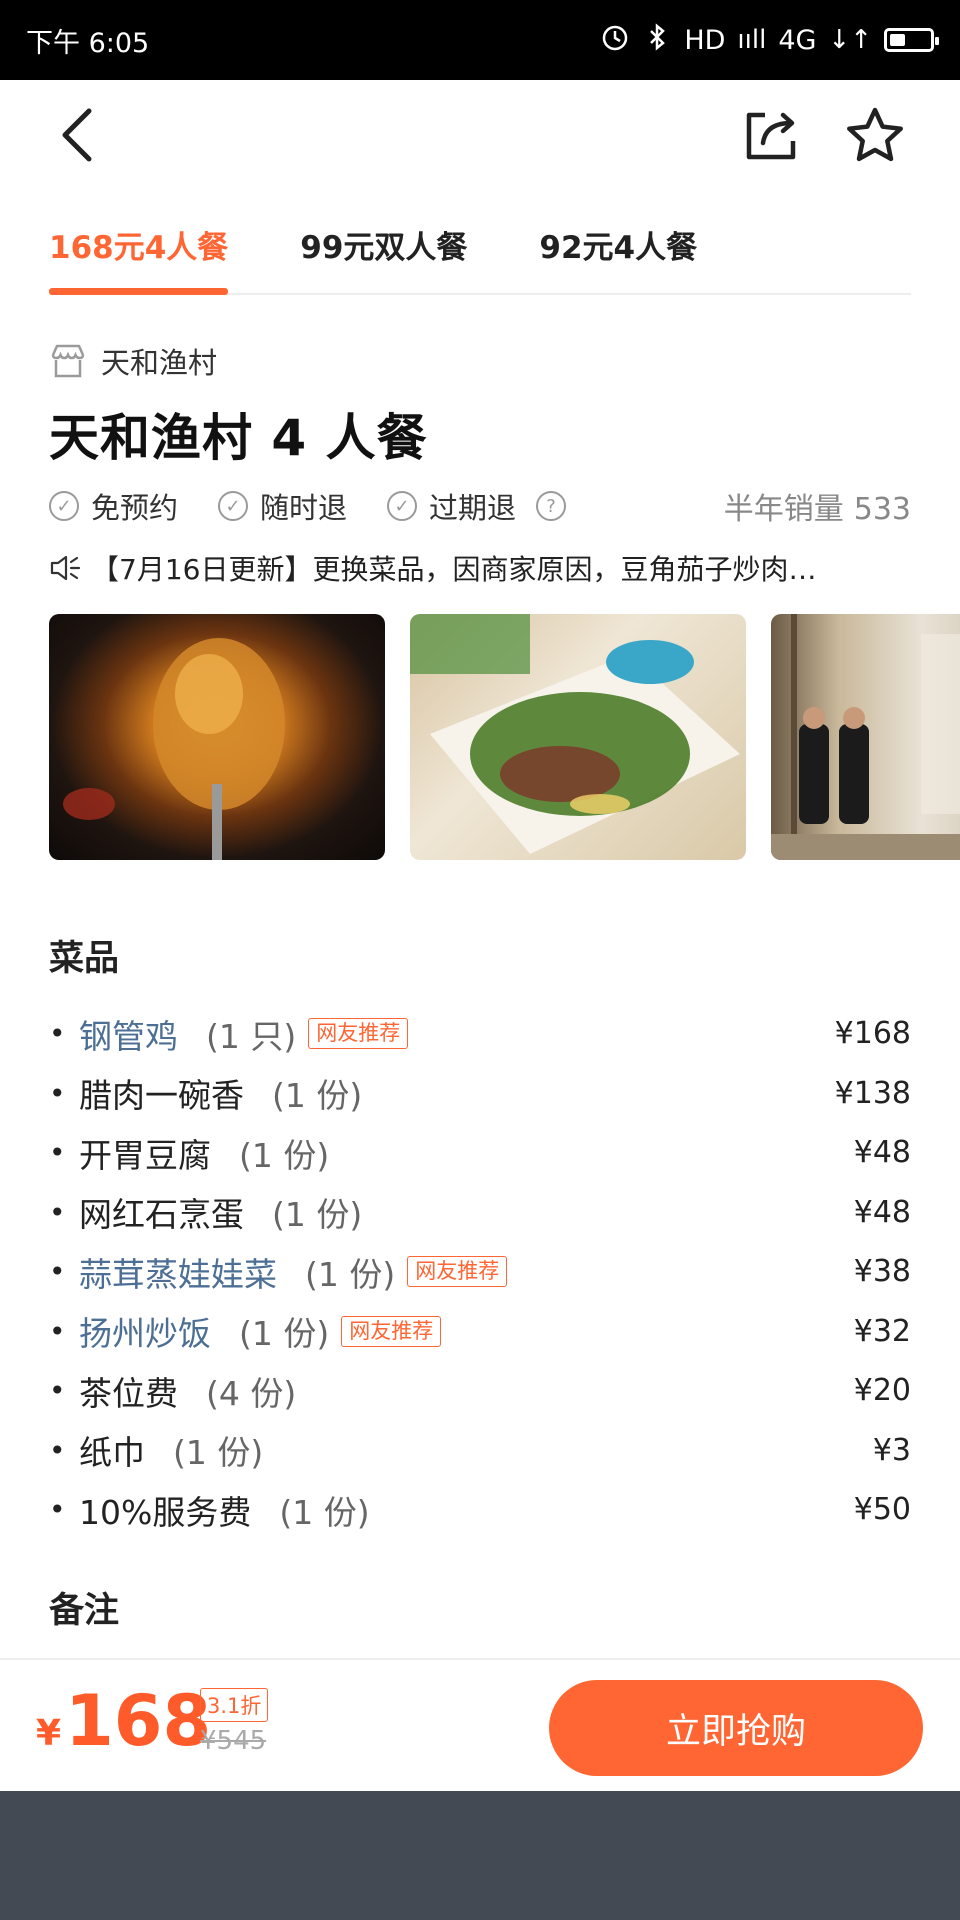  I want to click on share-icon, so click(771, 136).